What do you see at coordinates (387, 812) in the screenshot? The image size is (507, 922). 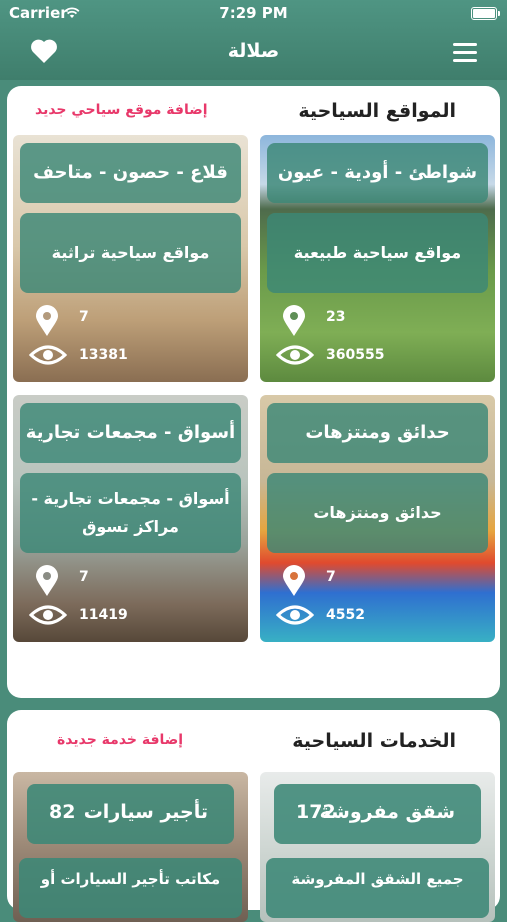 I see `service-name: شقق مفروشة` at bounding box center [387, 812].